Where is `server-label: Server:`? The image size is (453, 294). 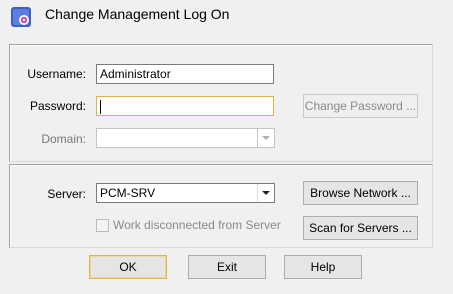
server-label: Server: is located at coordinates (66, 194).